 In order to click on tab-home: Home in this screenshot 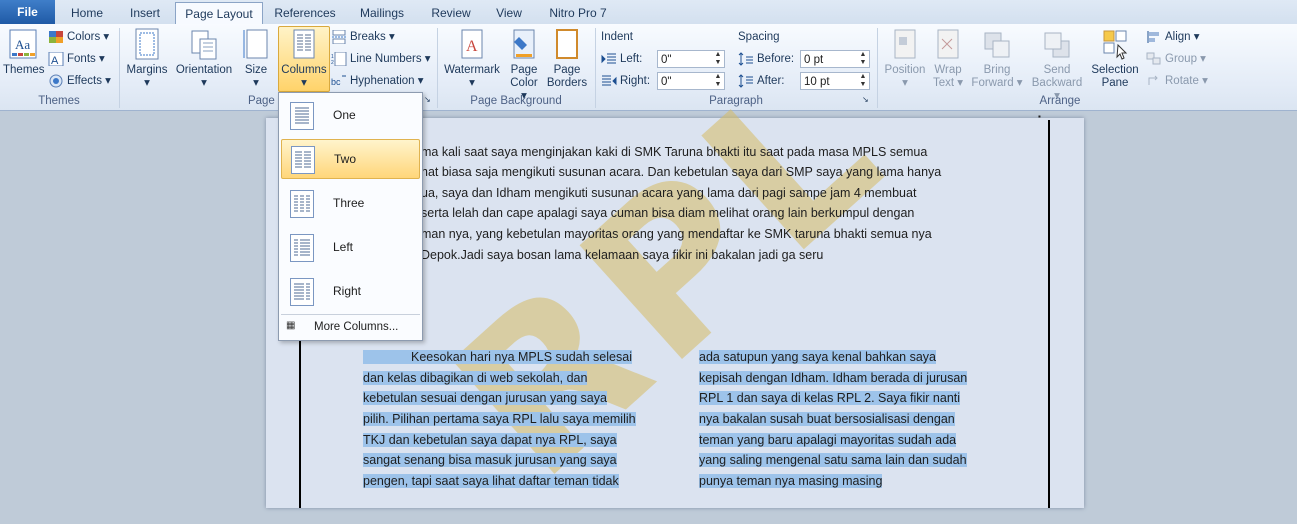, I will do `click(87, 13)`.